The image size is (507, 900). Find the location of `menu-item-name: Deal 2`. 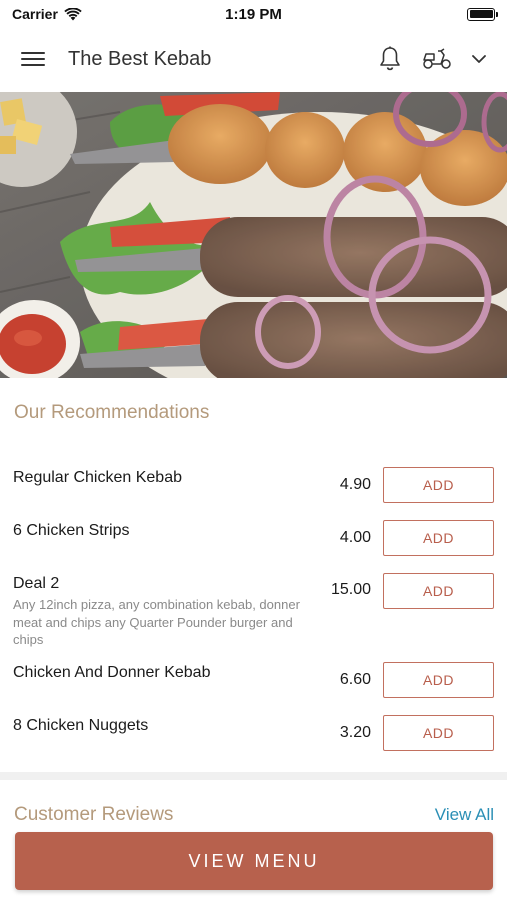

menu-item-name: Deal 2 is located at coordinates (36, 583).